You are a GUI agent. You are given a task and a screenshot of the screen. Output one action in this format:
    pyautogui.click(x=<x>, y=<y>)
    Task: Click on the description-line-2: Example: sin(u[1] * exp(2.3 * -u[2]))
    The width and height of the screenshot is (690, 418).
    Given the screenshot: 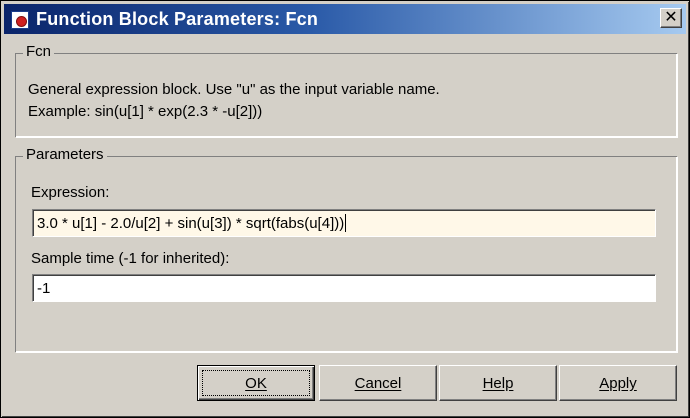 What is the action you would take?
    pyautogui.click(x=145, y=111)
    